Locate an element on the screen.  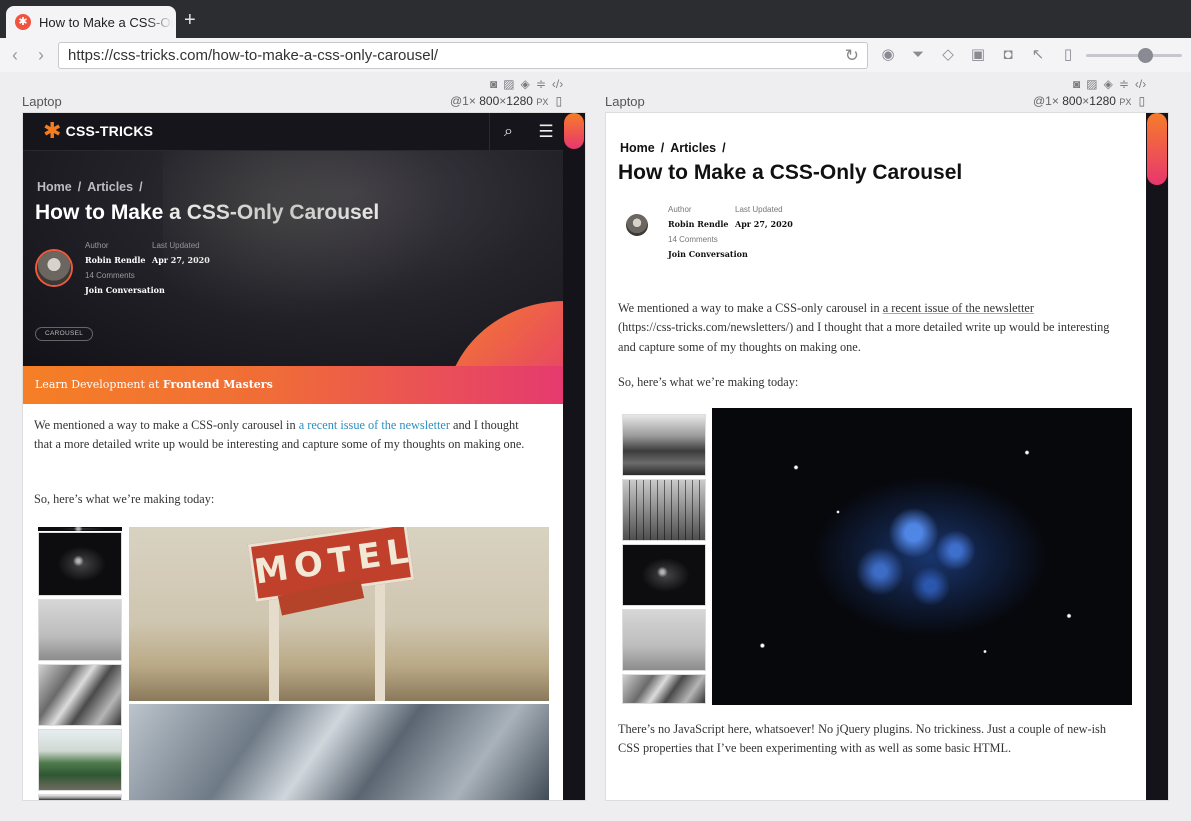
logo-star-icon: ✱ is located at coordinates (52, 130).